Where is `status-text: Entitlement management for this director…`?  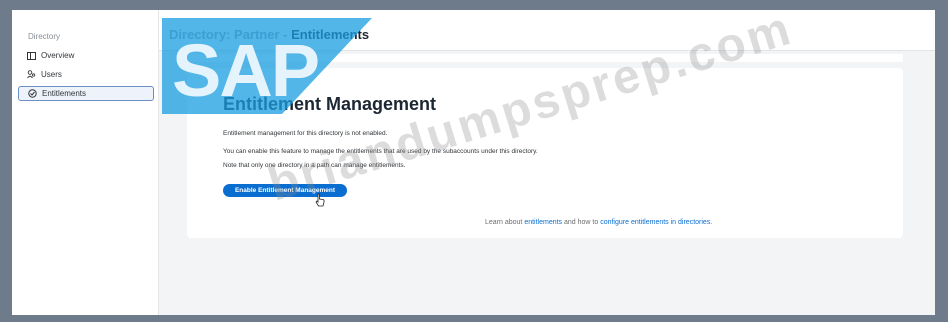 status-text: Entitlement management for this director… is located at coordinates (305, 133).